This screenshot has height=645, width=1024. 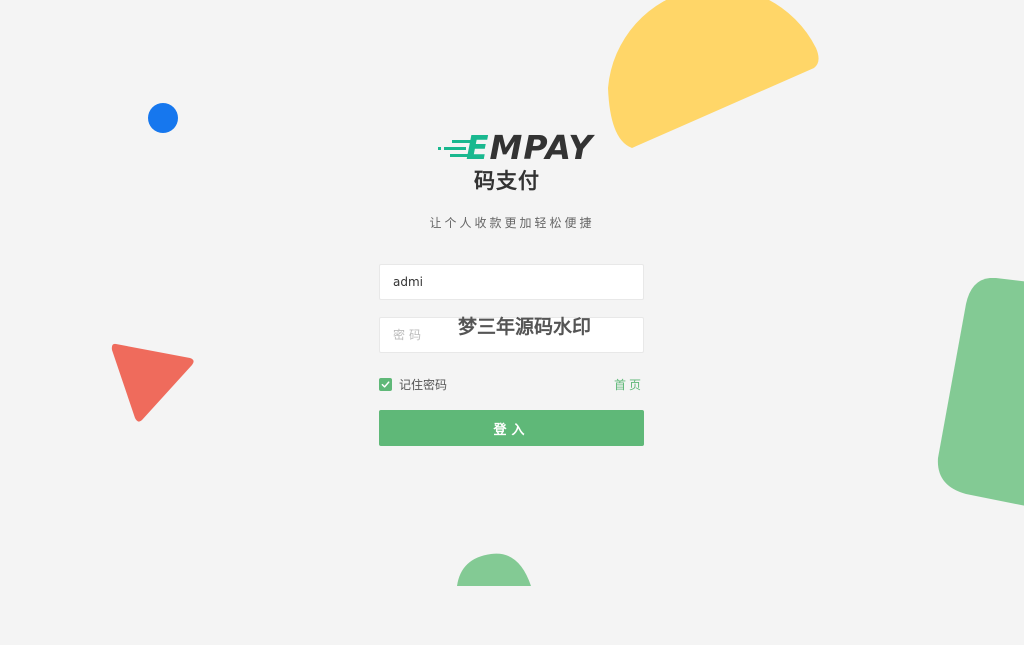 I want to click on logo-letter-e: E, so click(x=478, y=147).